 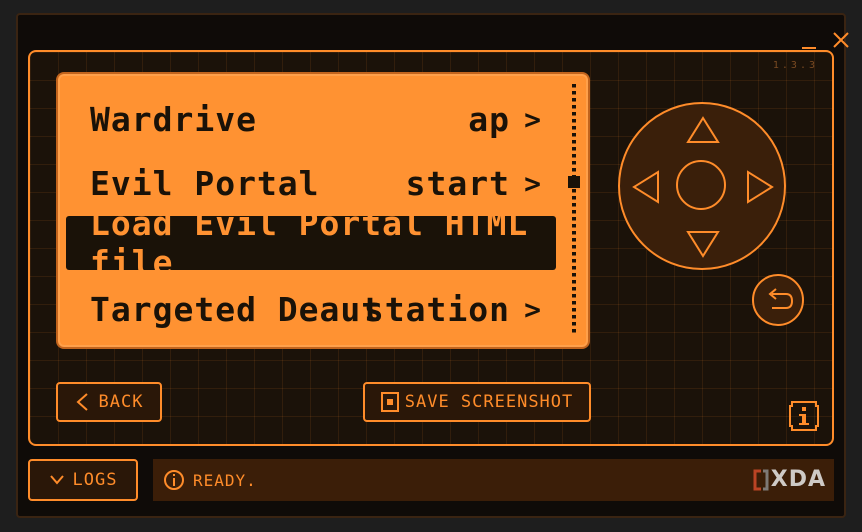 What do you see at coordinates (703, 130) in the screenshot?
I see `arrow-up-icon` at bounding box center [703, 130].